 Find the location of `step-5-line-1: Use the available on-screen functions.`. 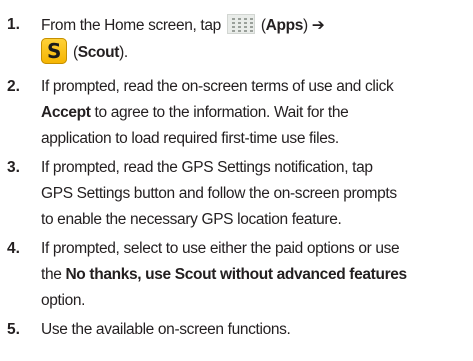

step-5-line-1: Use the available on-screen functions. is located at coordinates (166, 329).